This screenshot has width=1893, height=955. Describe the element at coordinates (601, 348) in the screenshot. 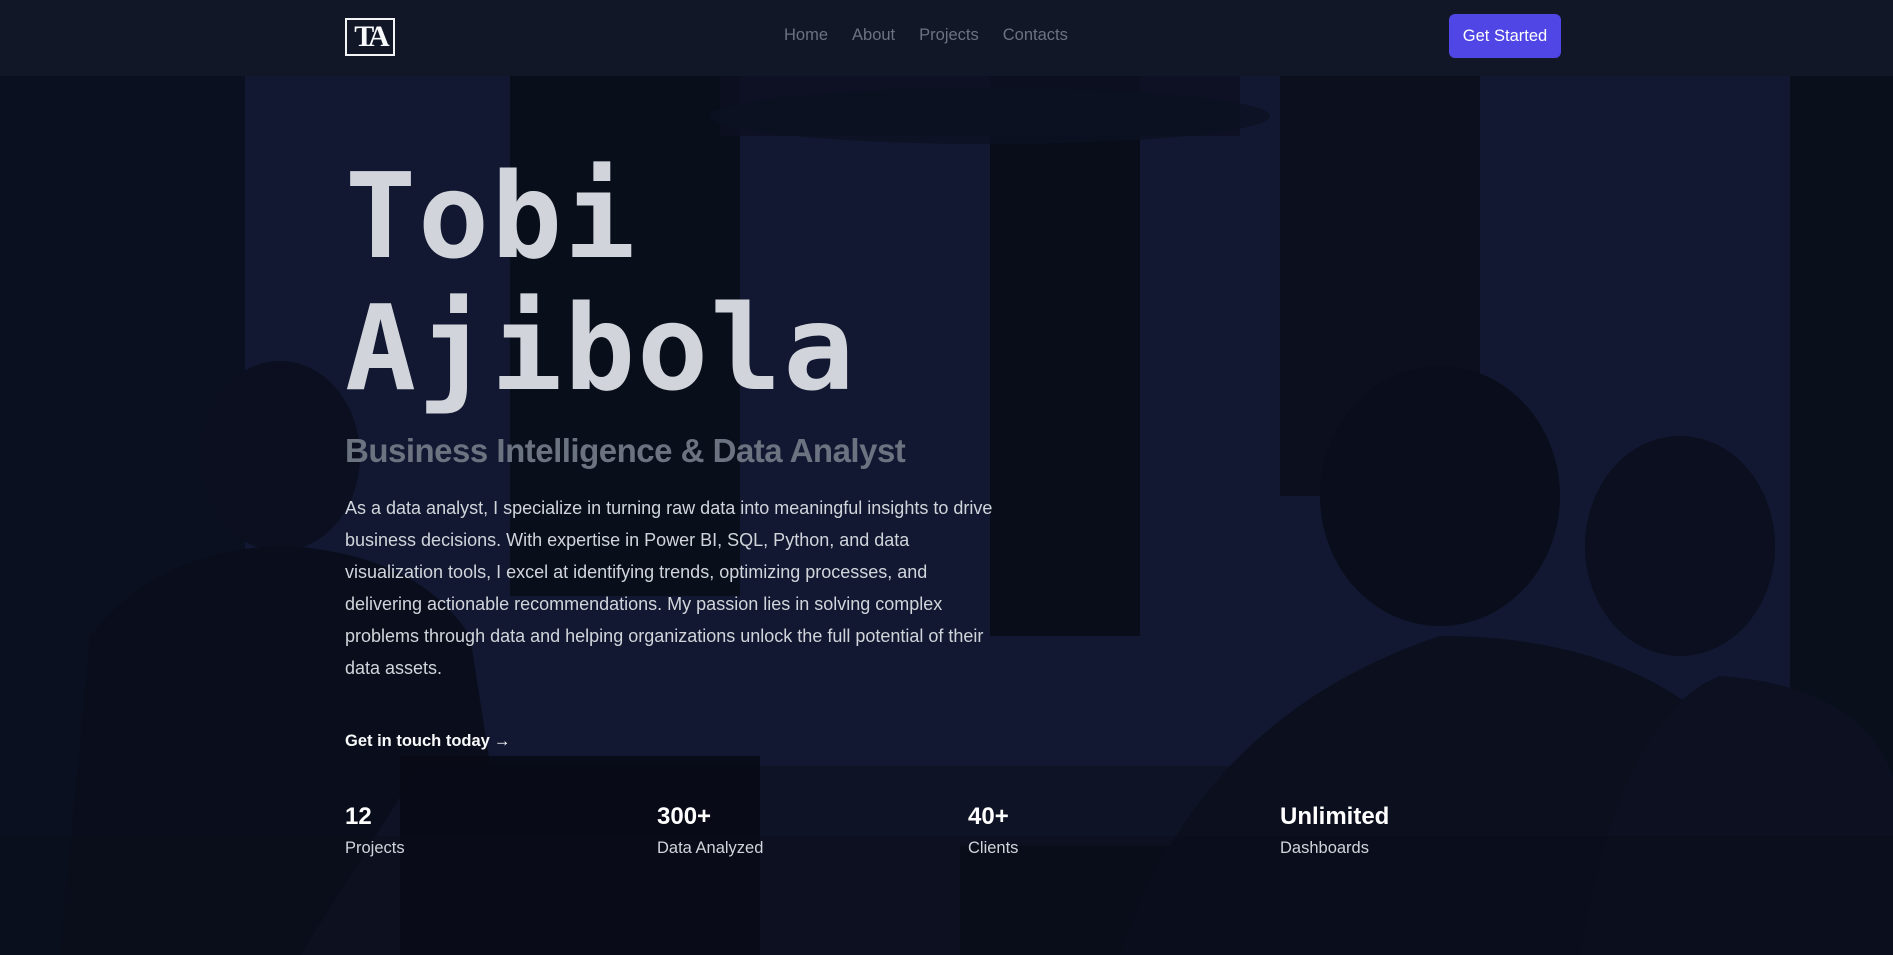

I see `hero-name-last: Ajibola` at that location.